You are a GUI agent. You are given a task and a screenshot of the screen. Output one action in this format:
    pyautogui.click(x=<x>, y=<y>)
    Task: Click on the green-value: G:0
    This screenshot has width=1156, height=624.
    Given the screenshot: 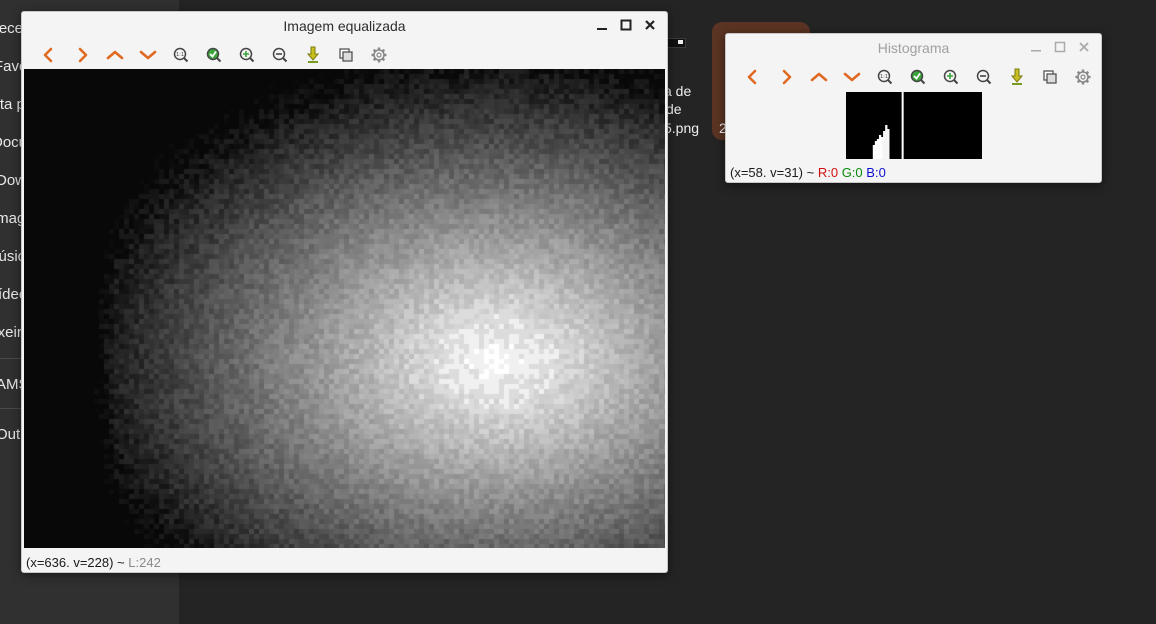 What is the action you would take?
    pyautogui.click(x=852, y=172)
    